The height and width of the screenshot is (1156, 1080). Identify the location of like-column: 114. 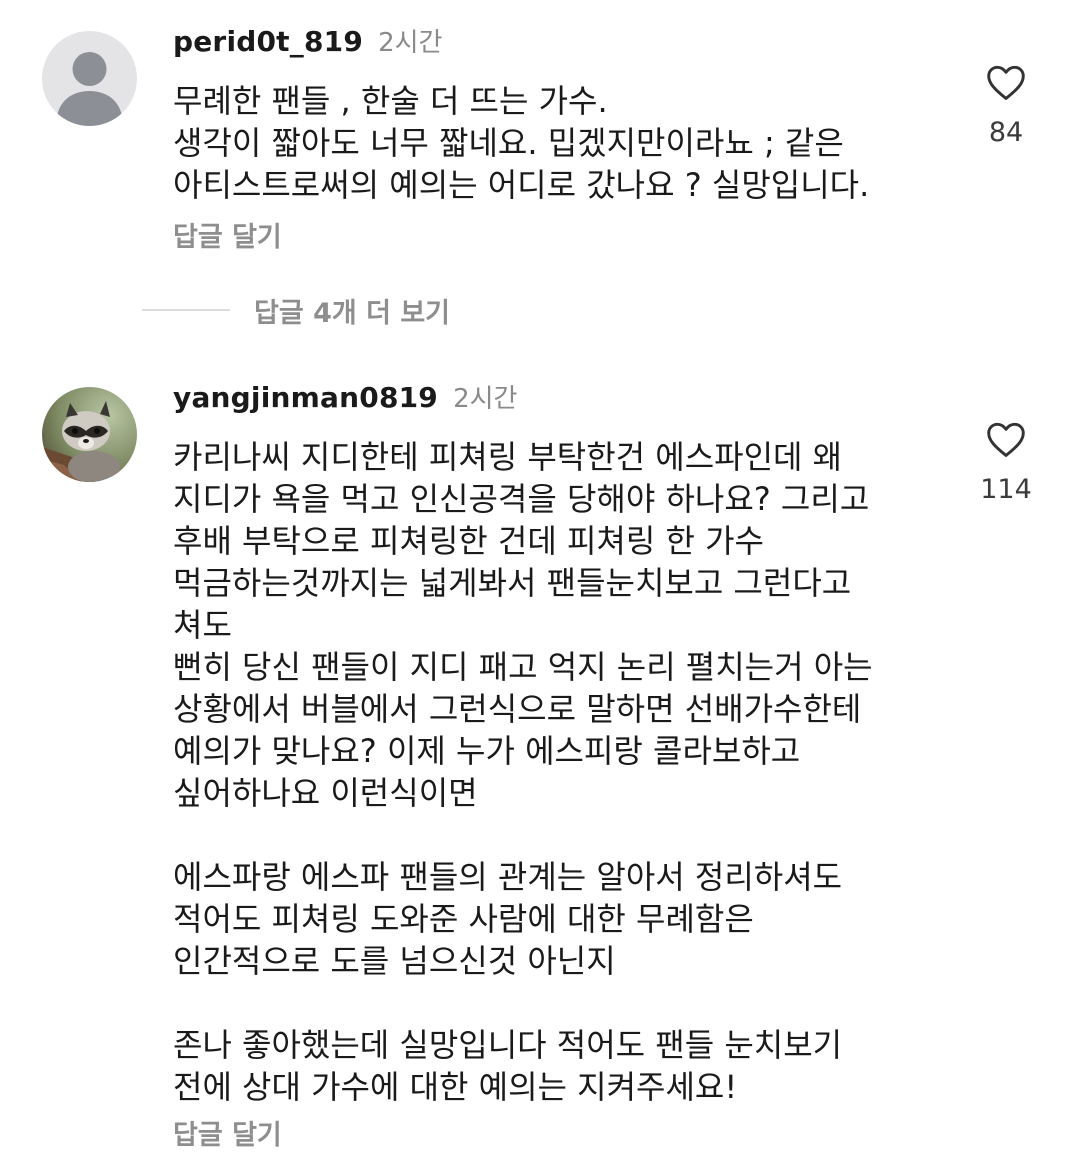
(1006, 464).